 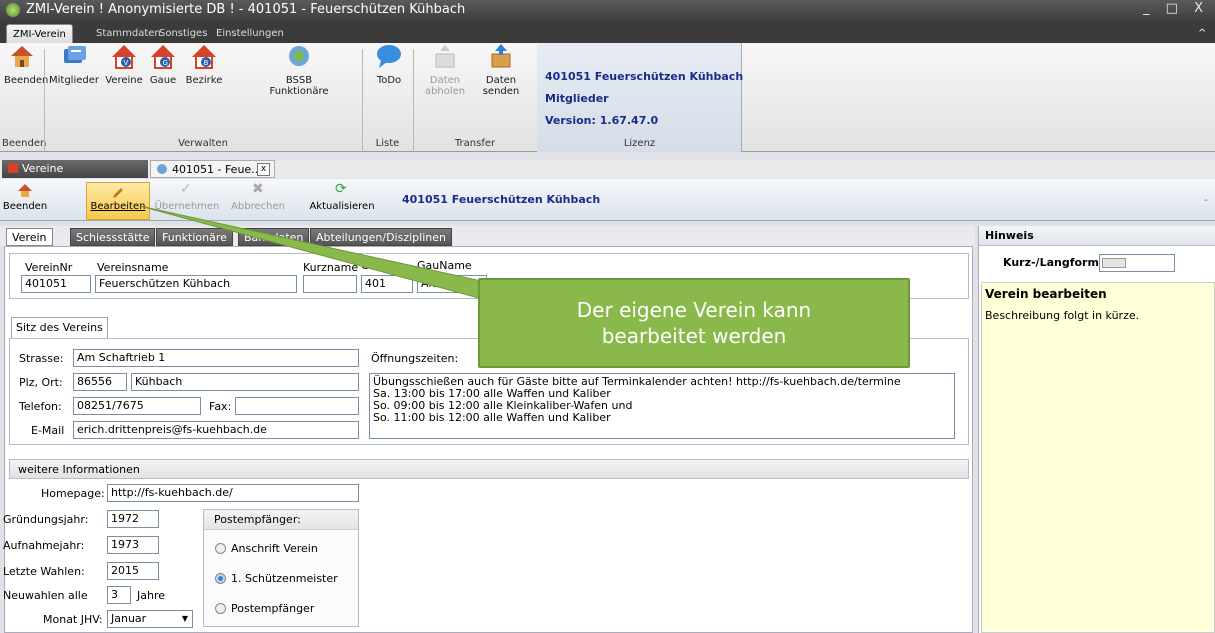 What do you see at coordinates (137, 406) in the screenshot?
I see `telefon-field: 08251/7675` at bounding box center [137, 406].